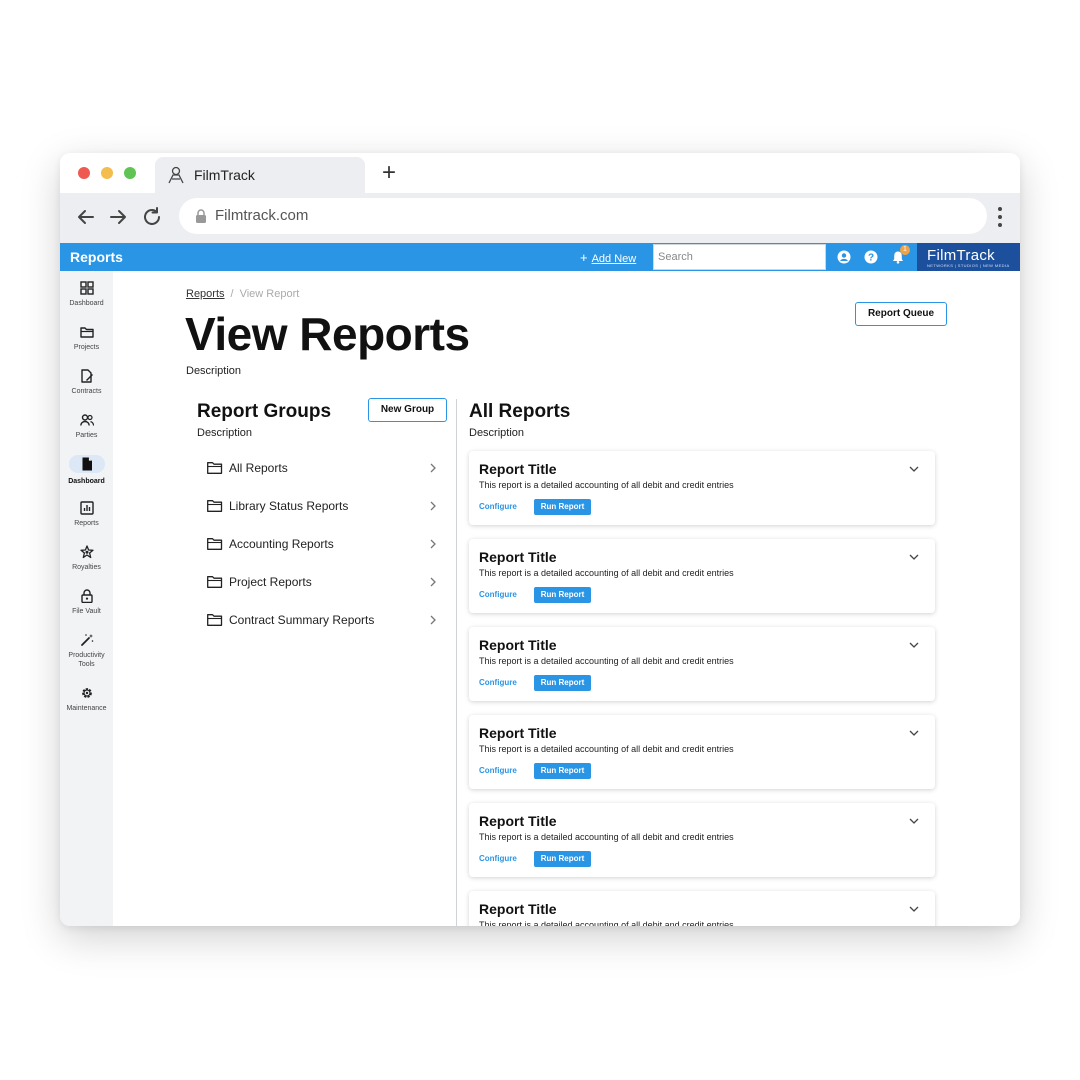 This screenshot has height=1080, width=1080. Describe the element at coordinates (86, 376) in the screenshot. I see `contract-icon` at that location.